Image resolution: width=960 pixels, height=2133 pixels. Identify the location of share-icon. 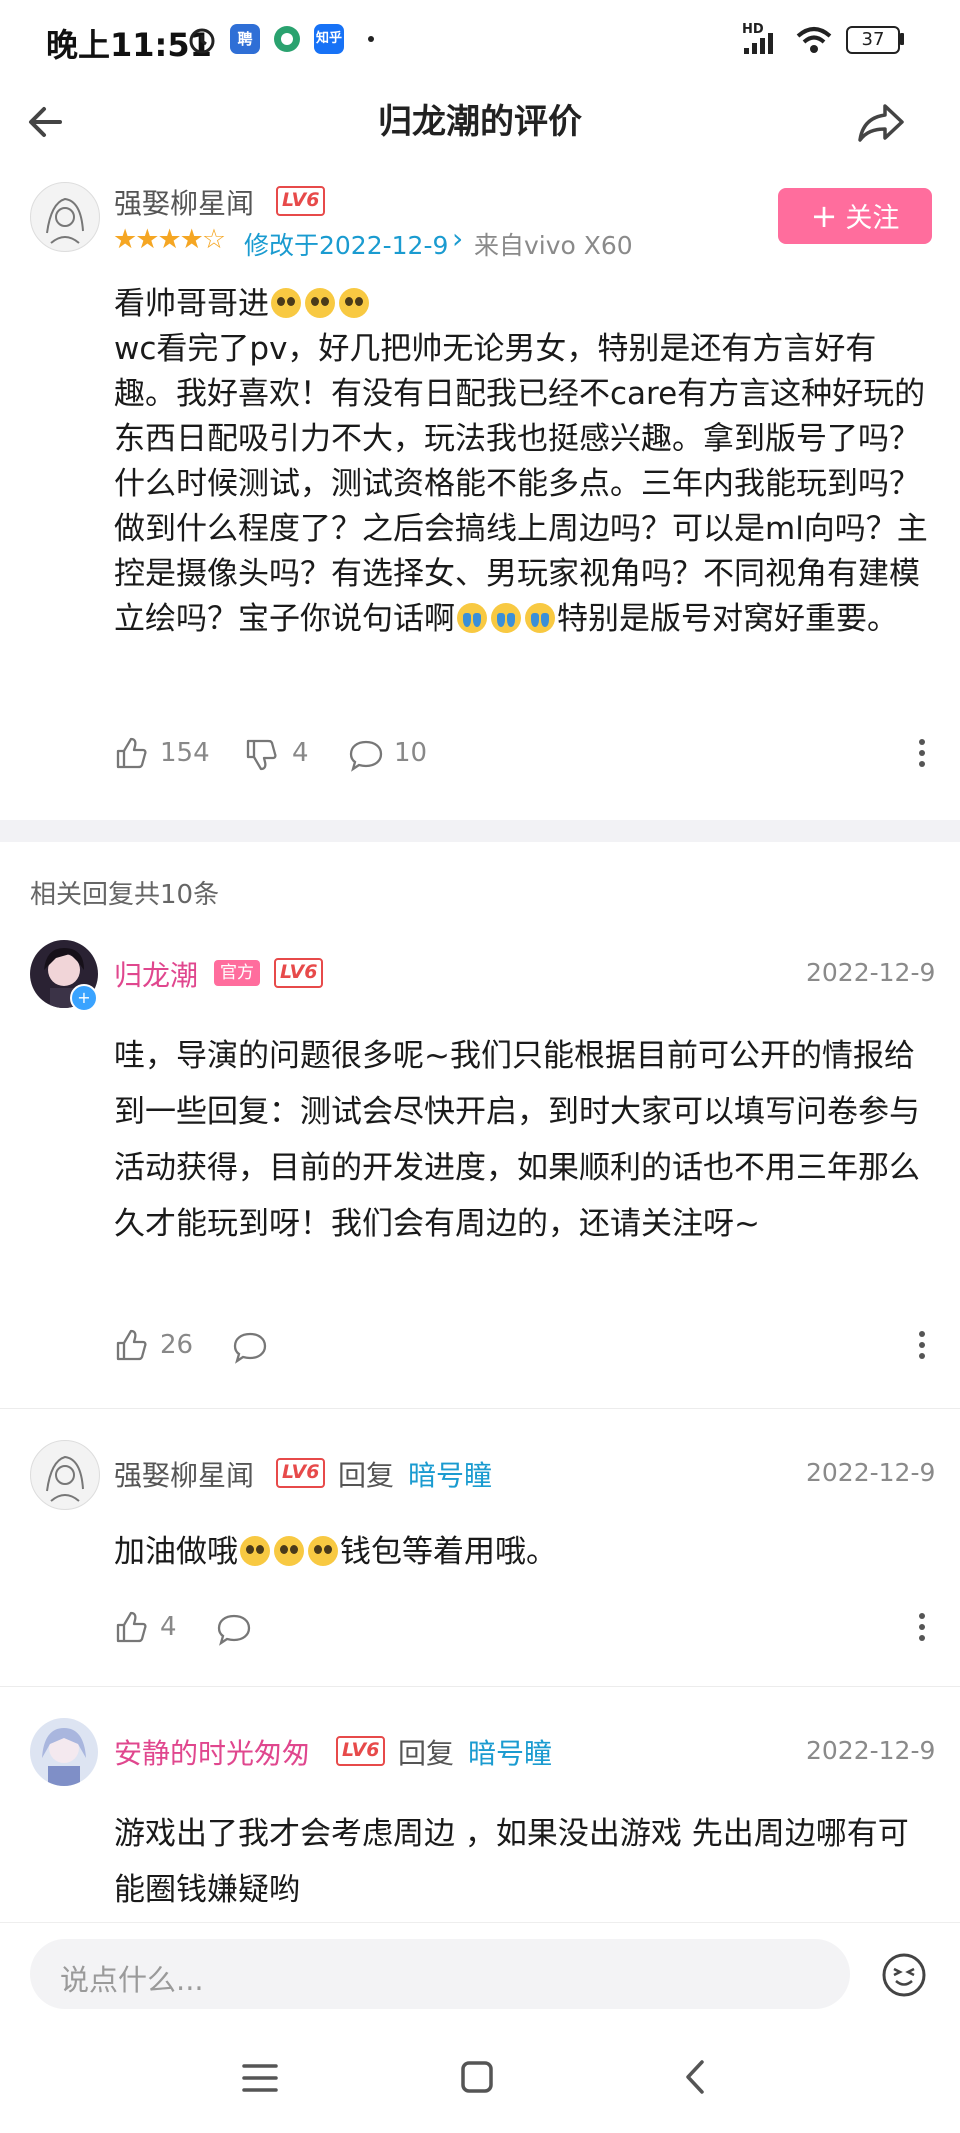
(882, 122).